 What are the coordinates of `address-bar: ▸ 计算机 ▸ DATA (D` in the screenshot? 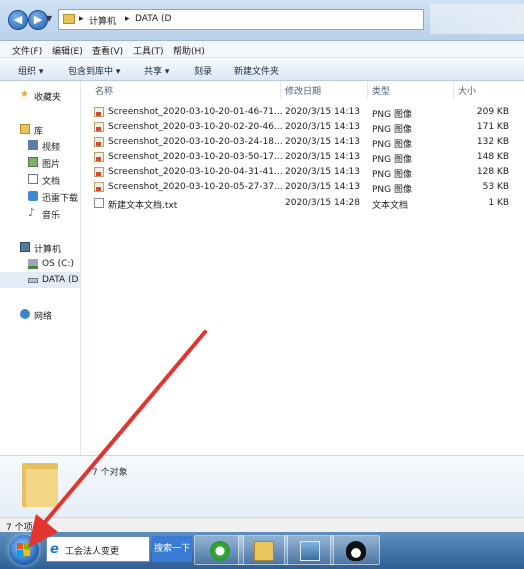 It's located at (241, 19).